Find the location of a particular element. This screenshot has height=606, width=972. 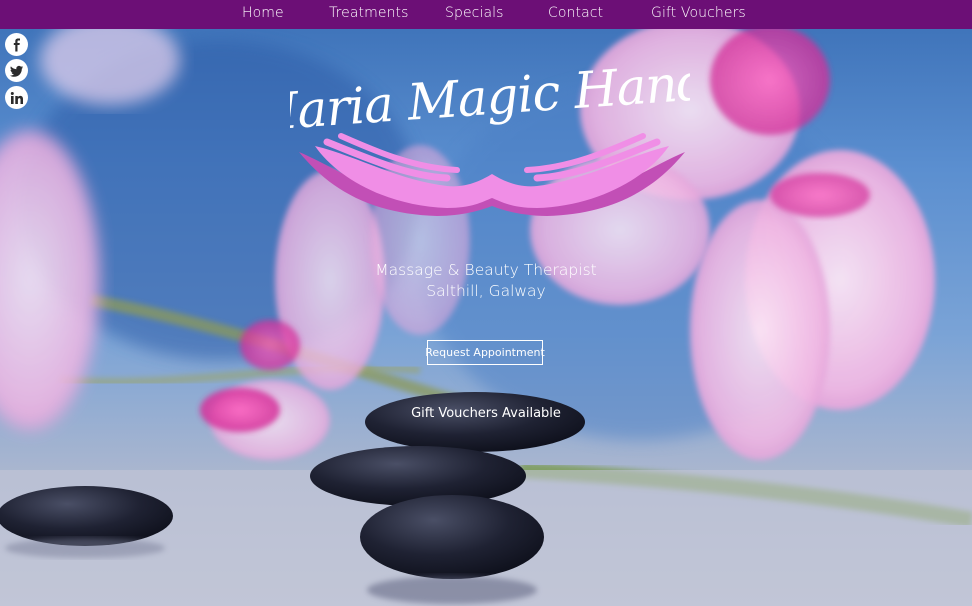

facebook-icon is located at coordinates (16, 44).